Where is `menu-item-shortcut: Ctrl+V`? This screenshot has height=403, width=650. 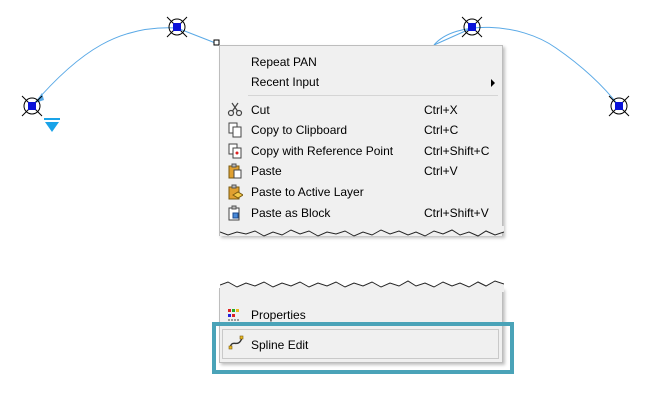 menu-item-shortcut: Ctrl+V is located at coordinates (441, 171).